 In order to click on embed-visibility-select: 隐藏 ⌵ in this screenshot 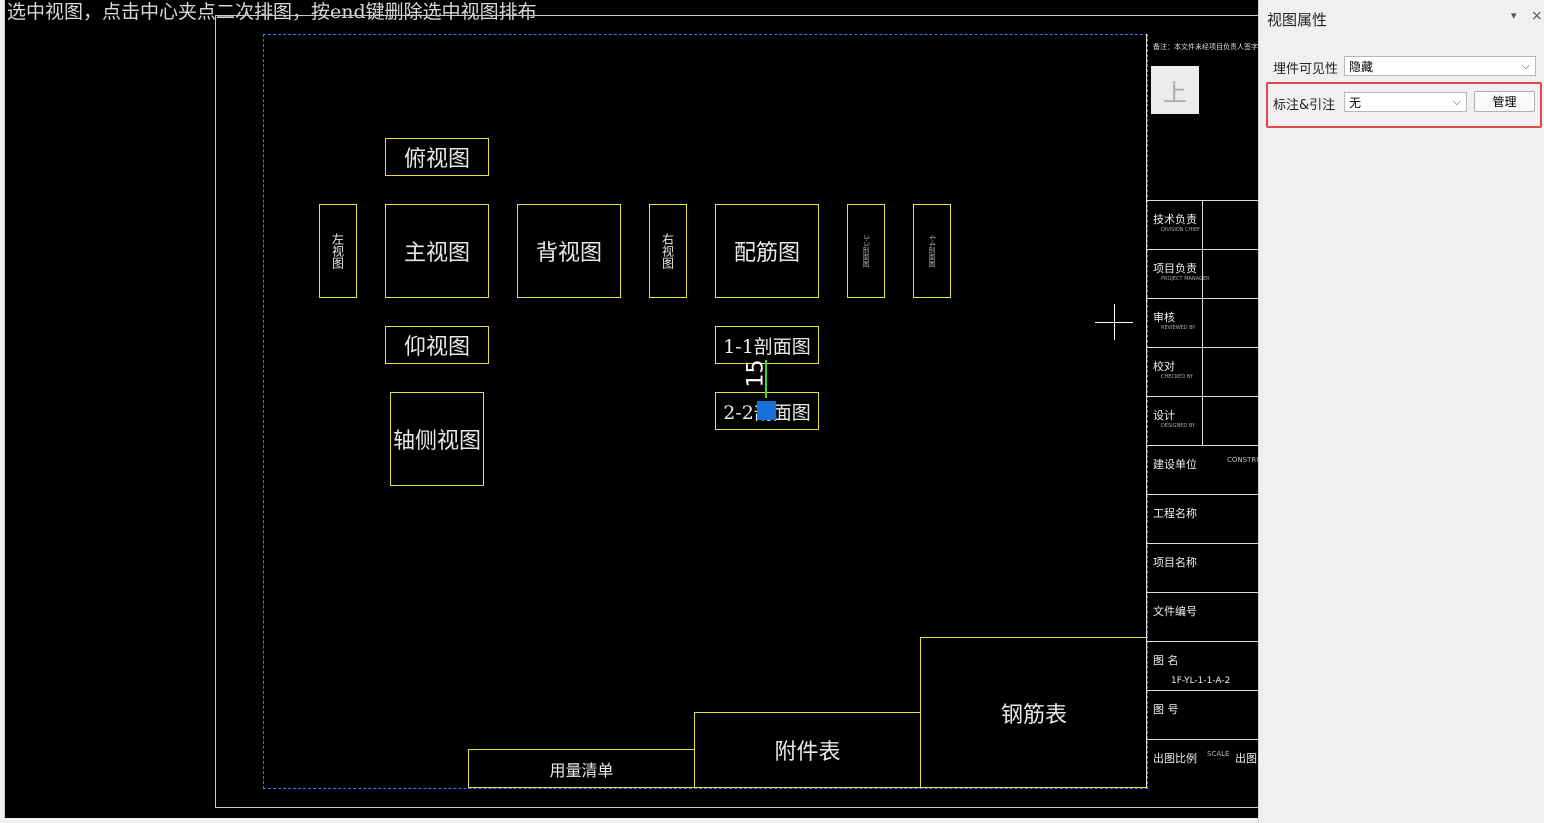, I will do `click(1440, 66)`.